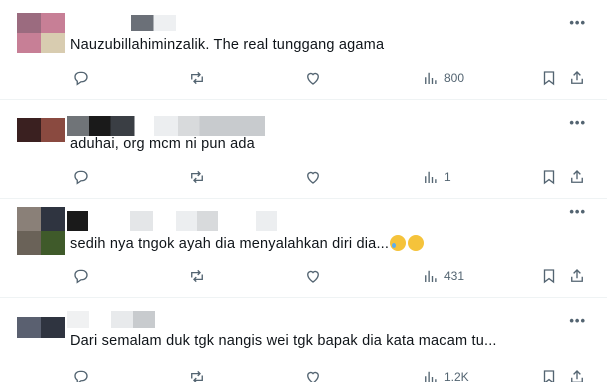  I want to click on views-button: 431, so click(443, 276).